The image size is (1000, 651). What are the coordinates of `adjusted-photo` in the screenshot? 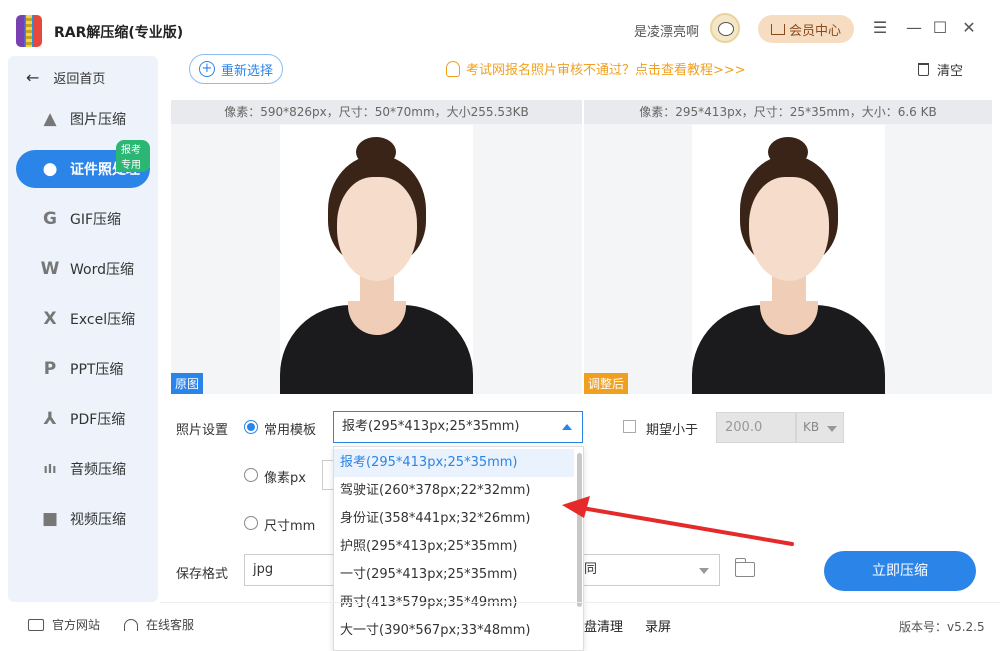 It's located at (788, 259).